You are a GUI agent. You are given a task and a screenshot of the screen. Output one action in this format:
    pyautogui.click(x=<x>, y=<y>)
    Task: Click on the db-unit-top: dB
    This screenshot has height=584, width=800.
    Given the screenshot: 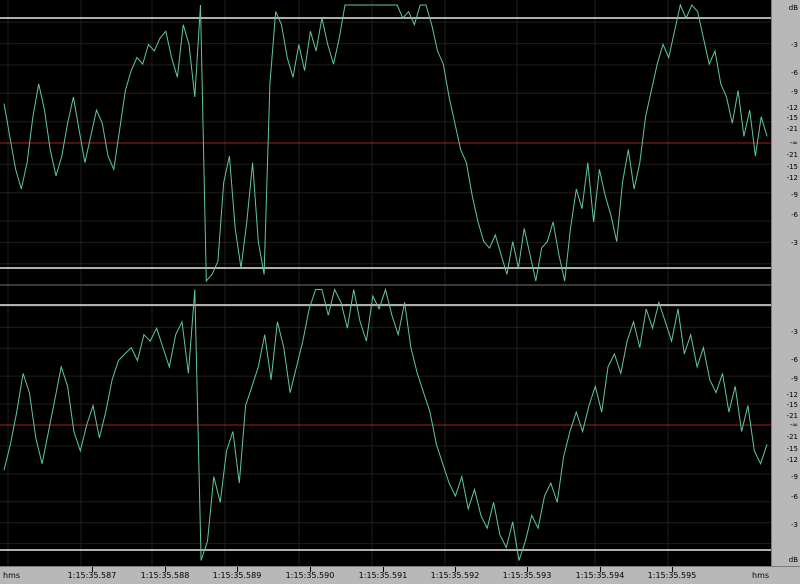 What is the action you would take?
    pyautogui.click(x=793, y=8)
    